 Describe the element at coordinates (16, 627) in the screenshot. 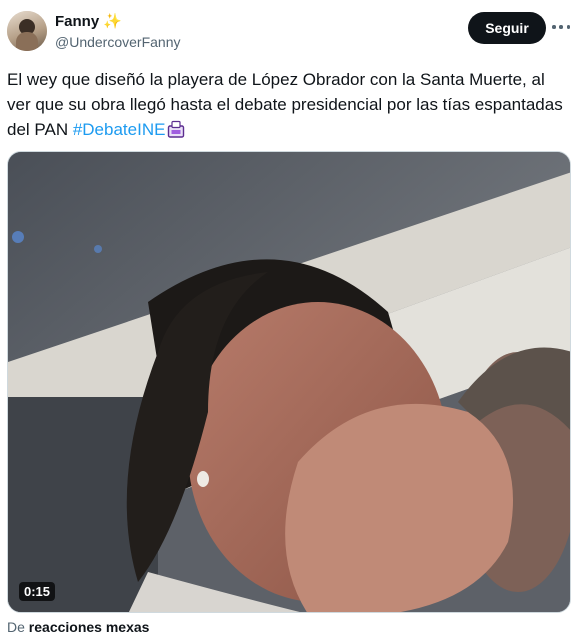

I see `attribution-prefix: De` at that location.